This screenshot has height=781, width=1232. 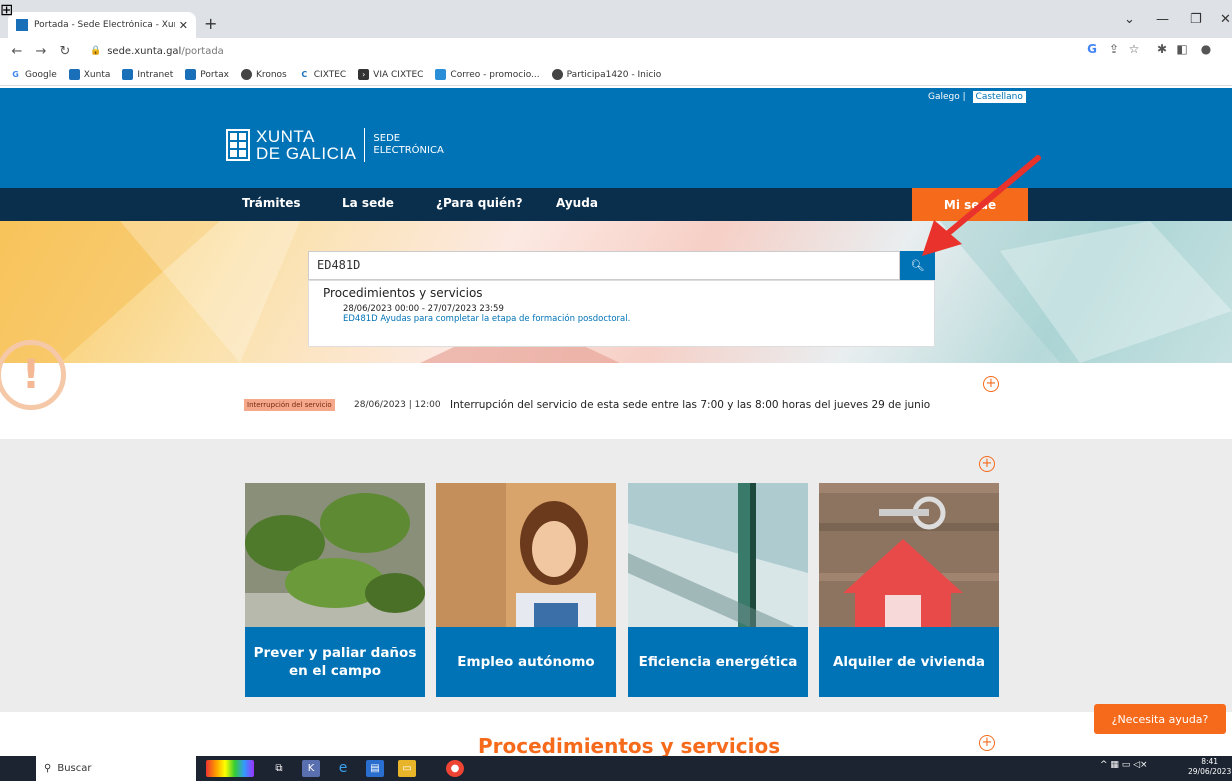 What do you see at coordinates (364, 74) in the screenshot?
I see `via-icon: ›` at bounding box center [364, 74].